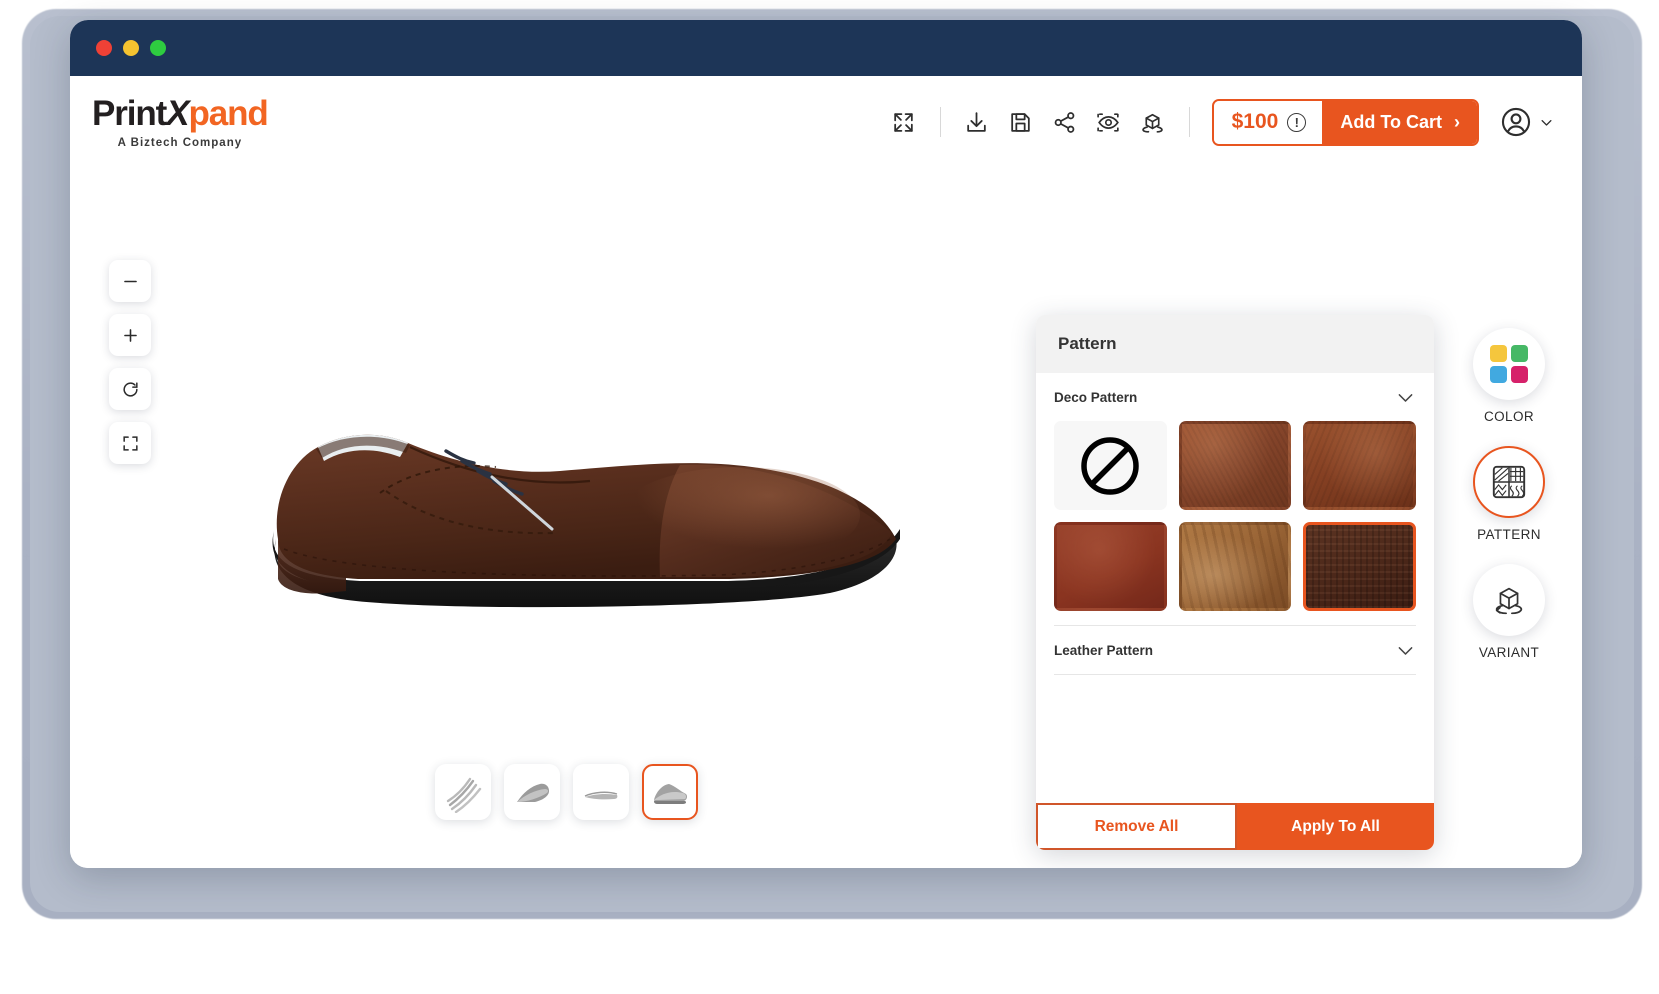 This screenshot has height=994, width=1659. What do you see at coordinates (601, 792) in the screenshot?
I see `part-thumb-sole` at bounding box center [601, 792].